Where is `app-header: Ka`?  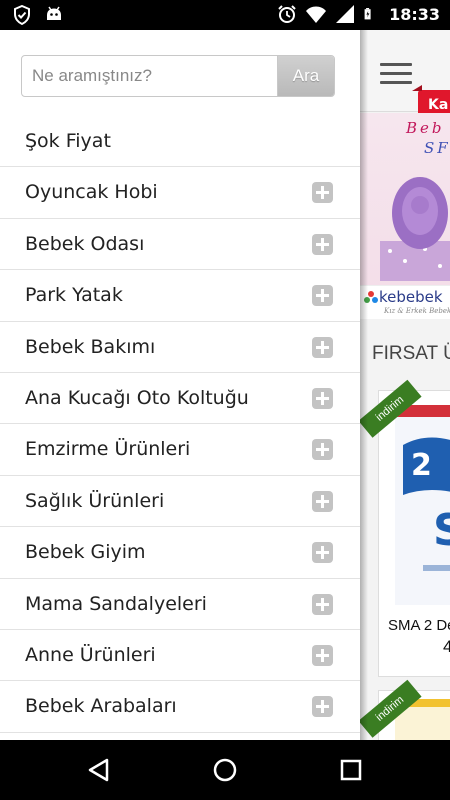 app-header: Ka is located at coordinates (405, 77).